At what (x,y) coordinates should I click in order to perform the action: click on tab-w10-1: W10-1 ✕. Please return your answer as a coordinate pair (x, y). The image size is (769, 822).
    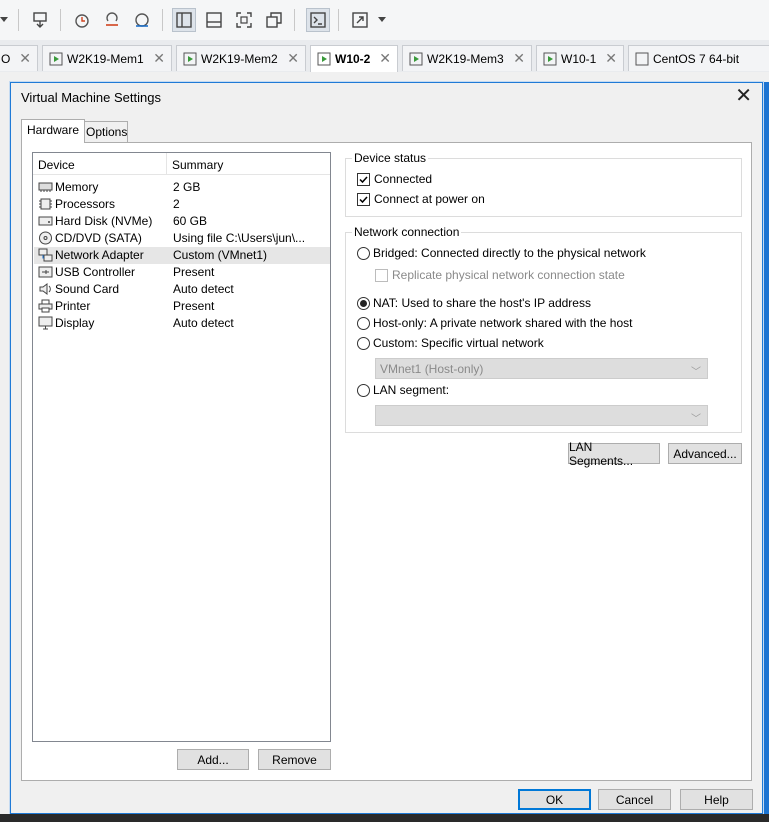
    Looking at the image, I should click on (580, 58).